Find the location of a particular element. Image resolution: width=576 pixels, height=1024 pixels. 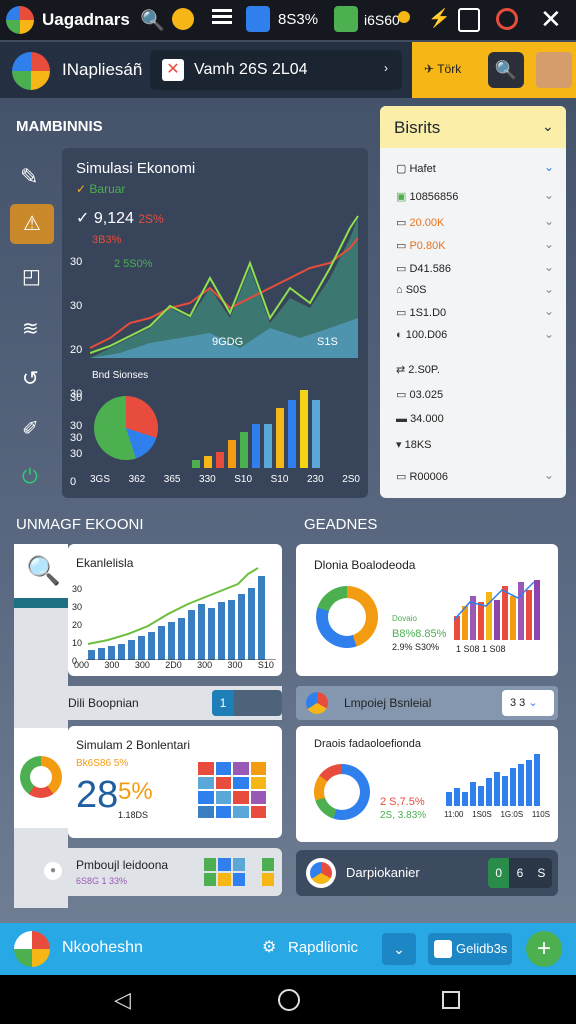

x-tick: 1G:0S is located at coordinates (512, 814).